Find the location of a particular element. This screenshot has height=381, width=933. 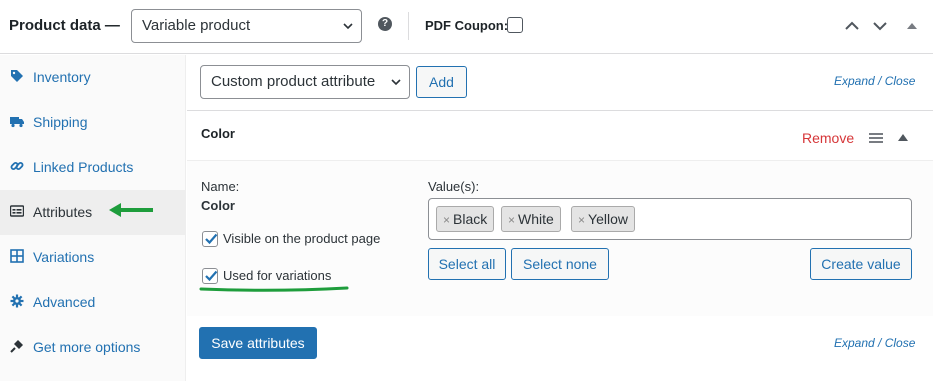

sidebar-item-linked-products: Linked Products is located at coordinates (93, 167).